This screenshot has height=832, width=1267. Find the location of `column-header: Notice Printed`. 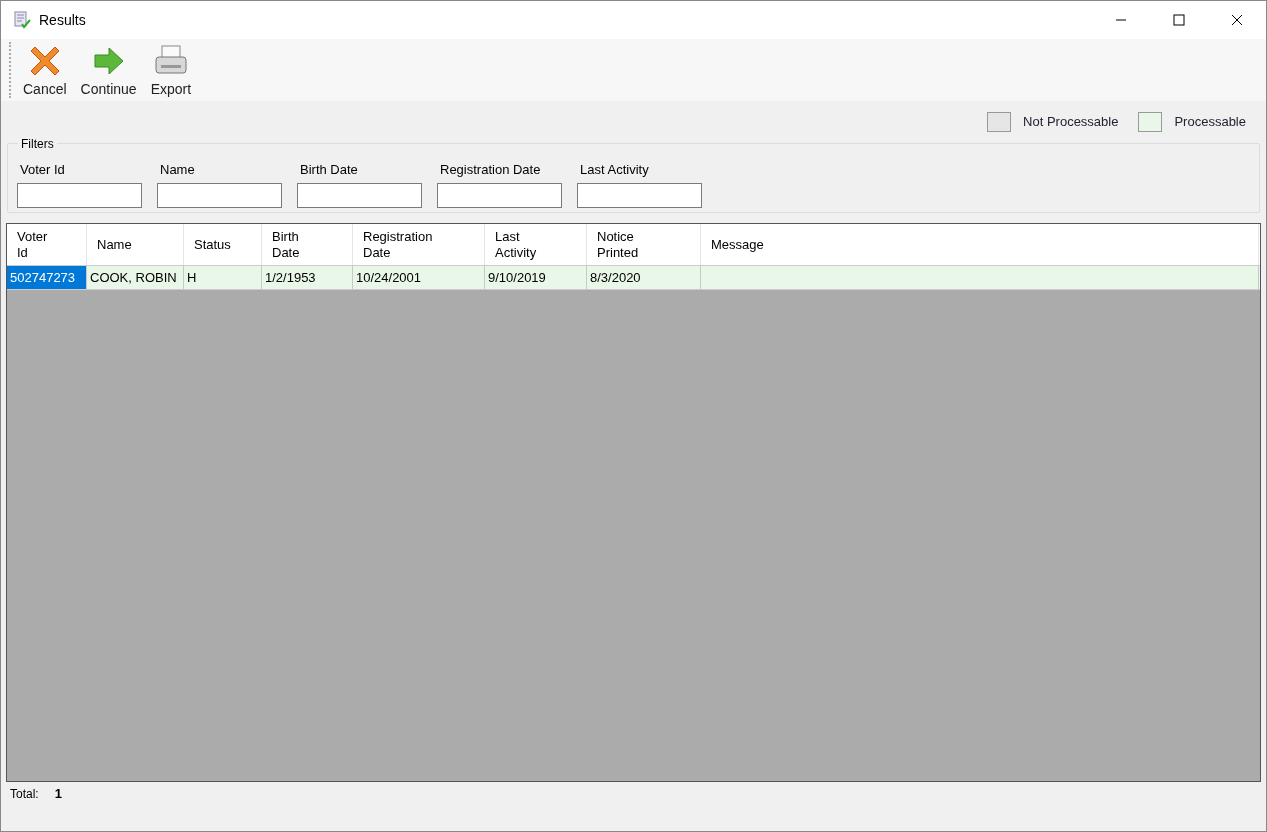

column-header: Notice Printed is located at coordinates (644, 244).